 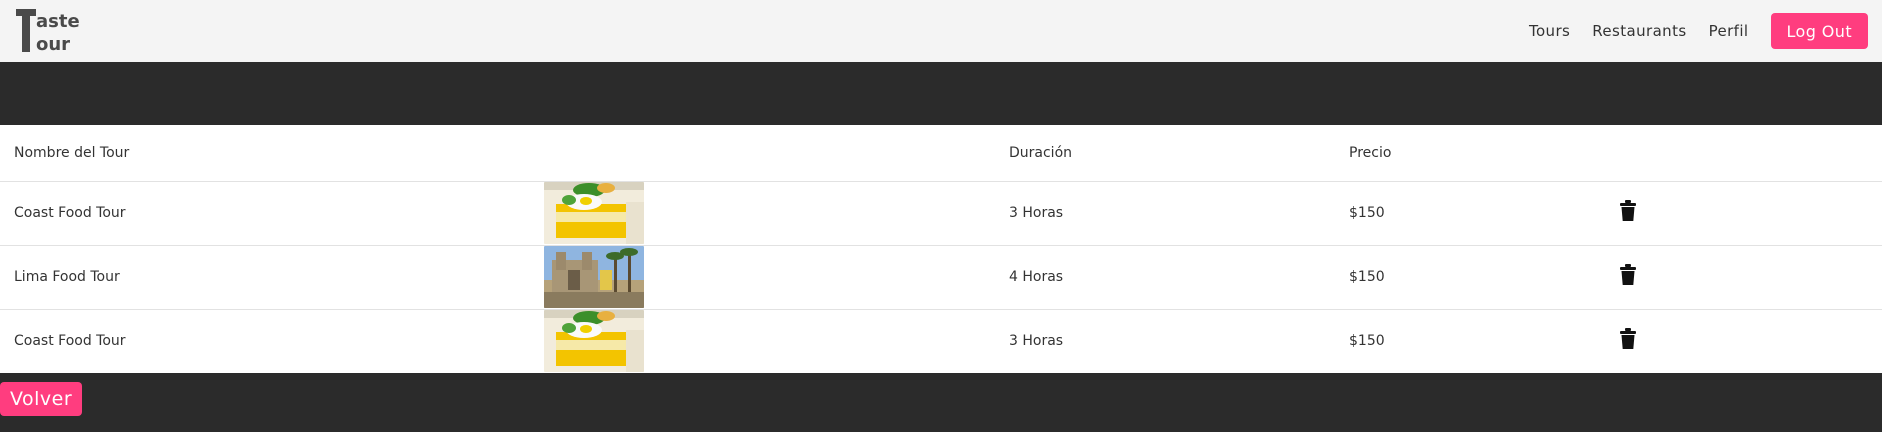 What do you see at coordinates (1639, 31) in the screenshot?
I see `nav-link-restaurants: Restaurants` at bounding box center [1639, 31].